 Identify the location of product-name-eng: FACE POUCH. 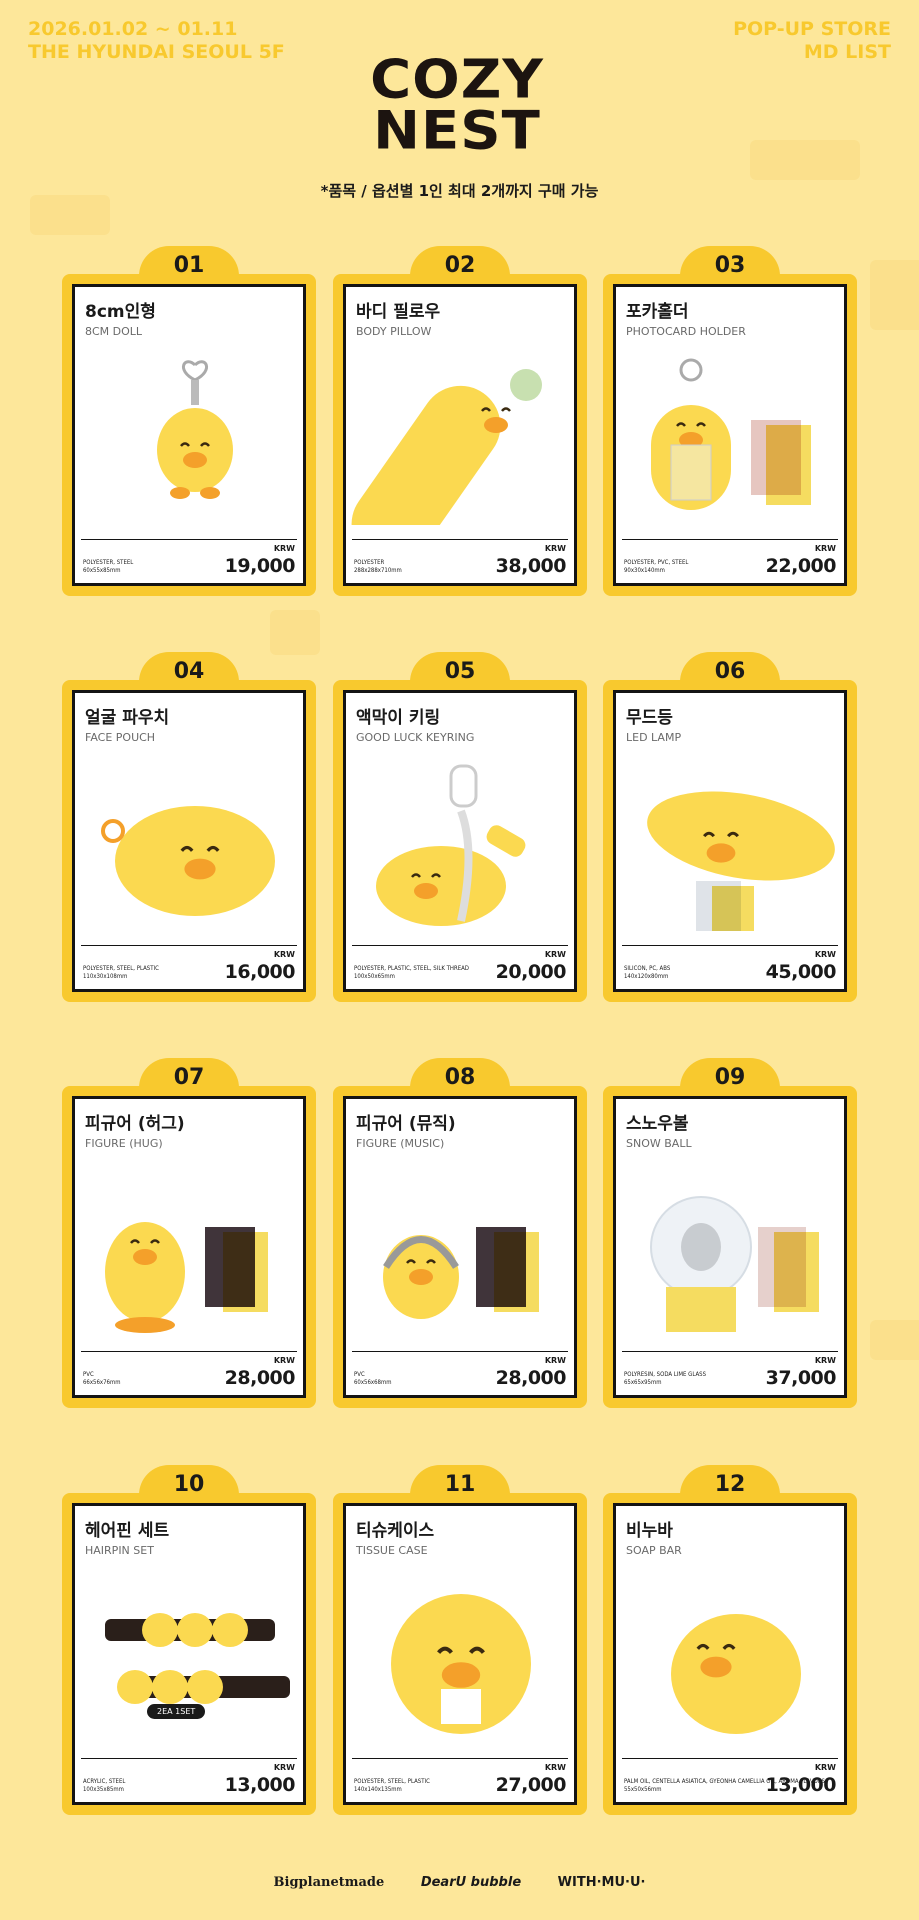
(120, 737).